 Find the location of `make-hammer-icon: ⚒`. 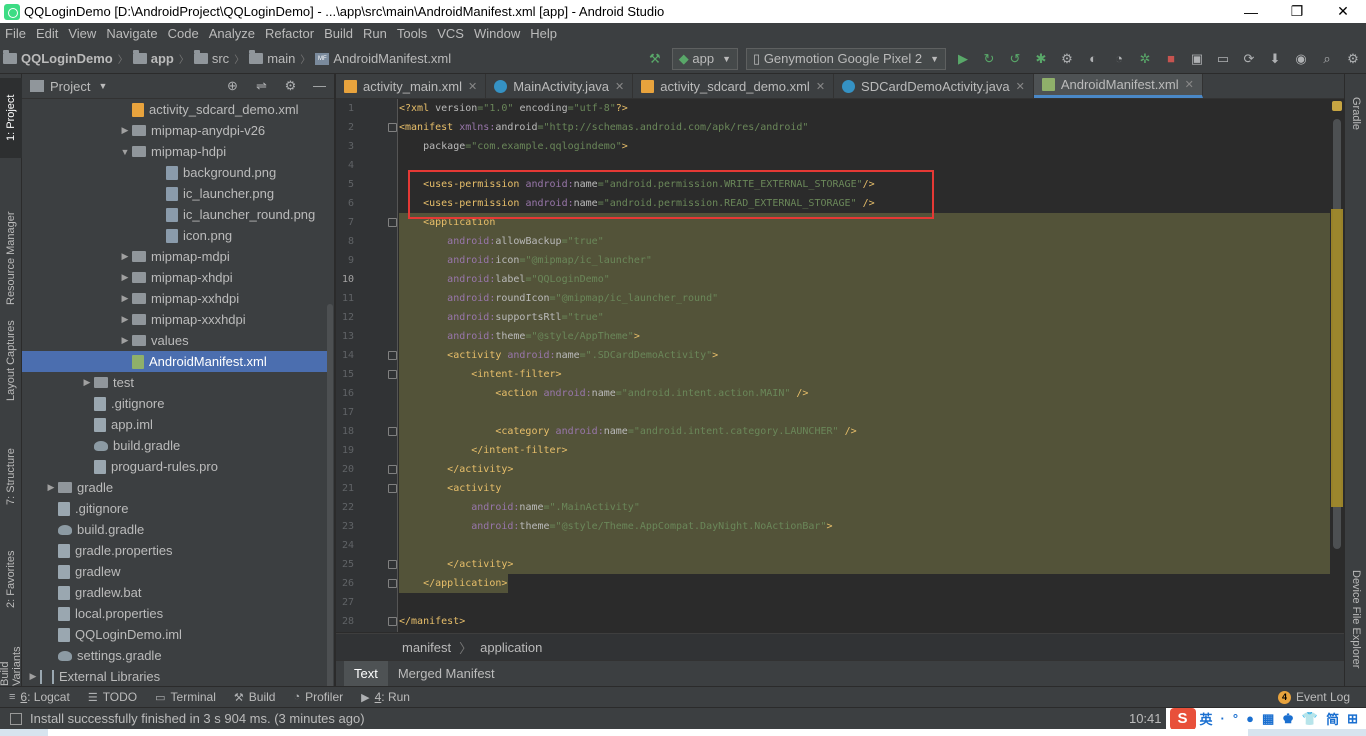

make-hammer-icon: ⚒ is located at coordinates (655, 59).